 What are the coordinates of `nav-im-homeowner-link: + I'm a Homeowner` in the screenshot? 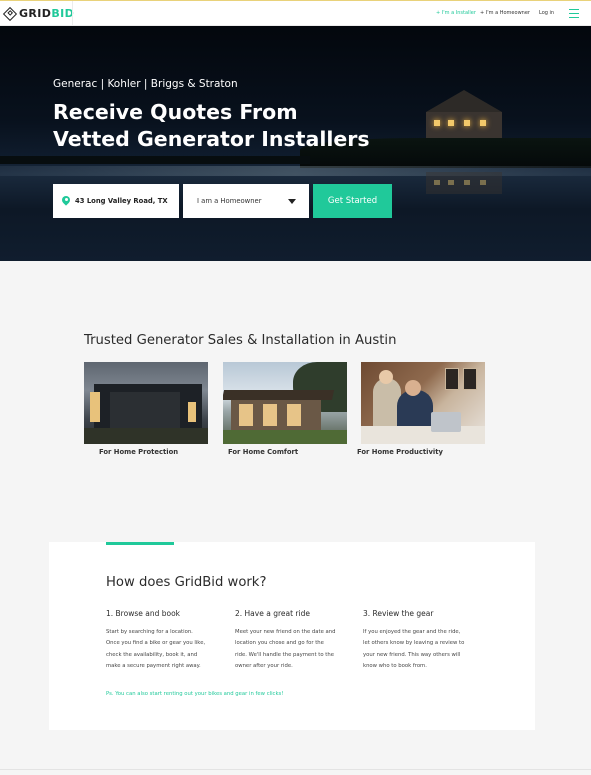 It's located at (505, 13).